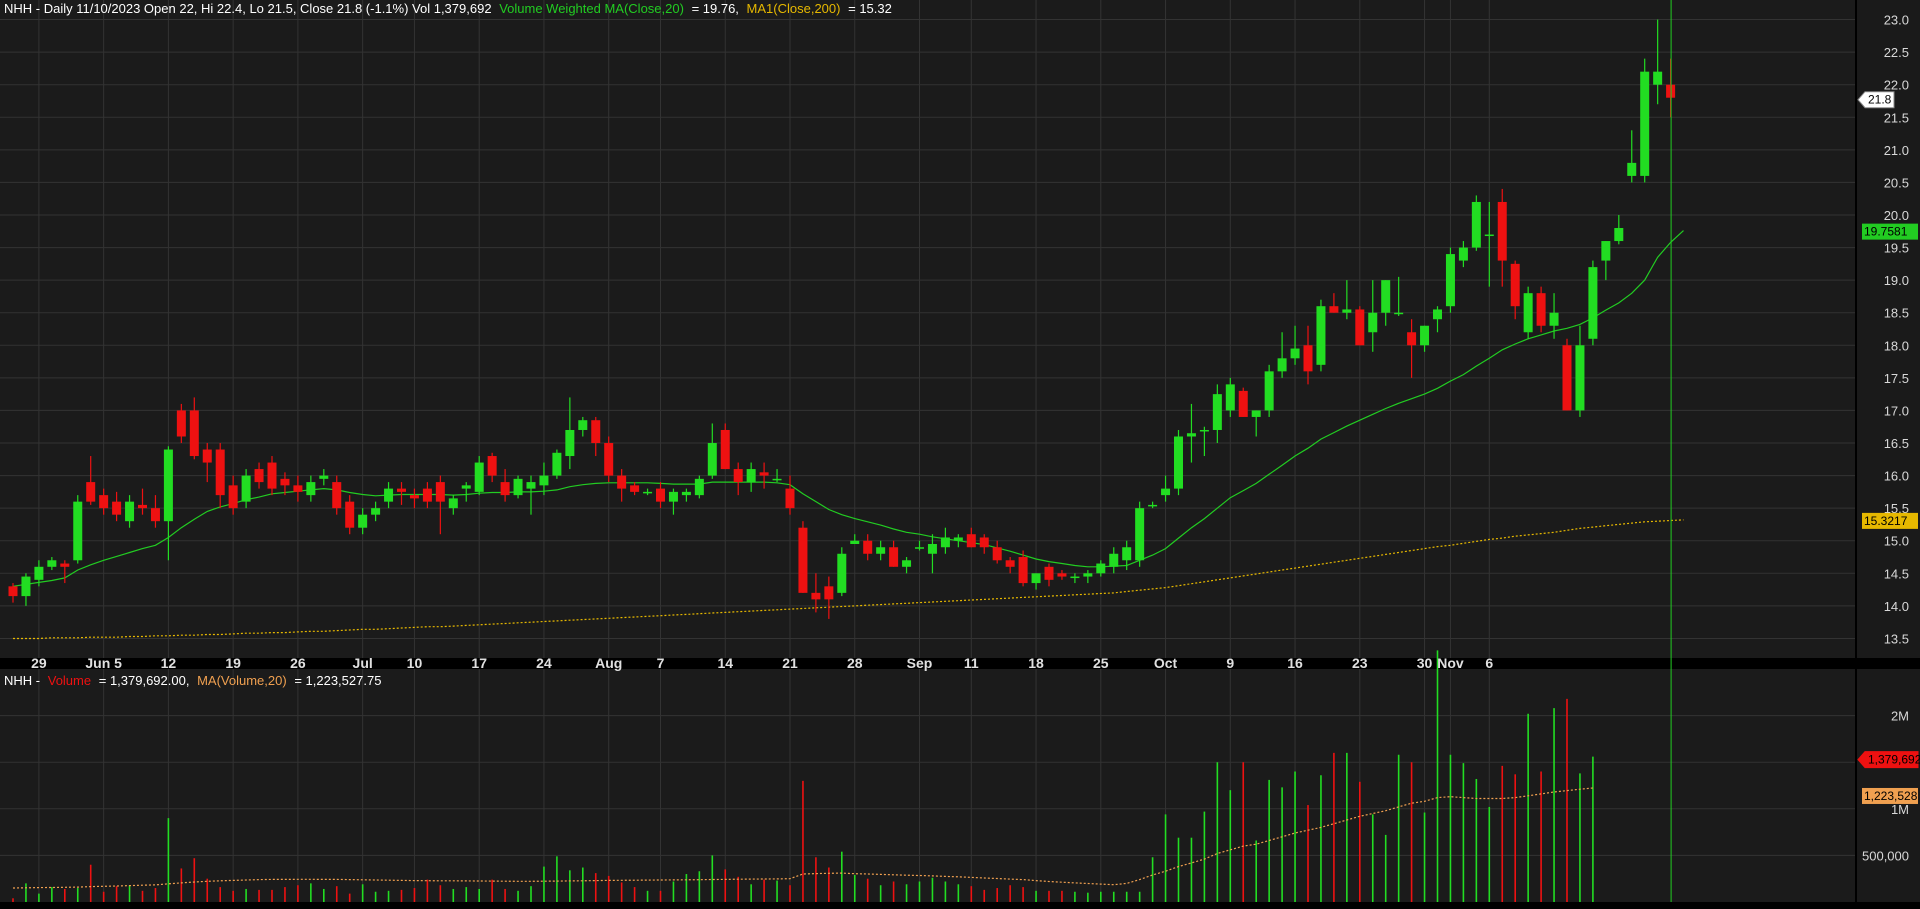 This screenshot has width=1920, height=909. What do you see at coordinates (1900, 716) in the screenshot?
I see `volume-tick-label: 2M` at bounding box center [1900, 716].